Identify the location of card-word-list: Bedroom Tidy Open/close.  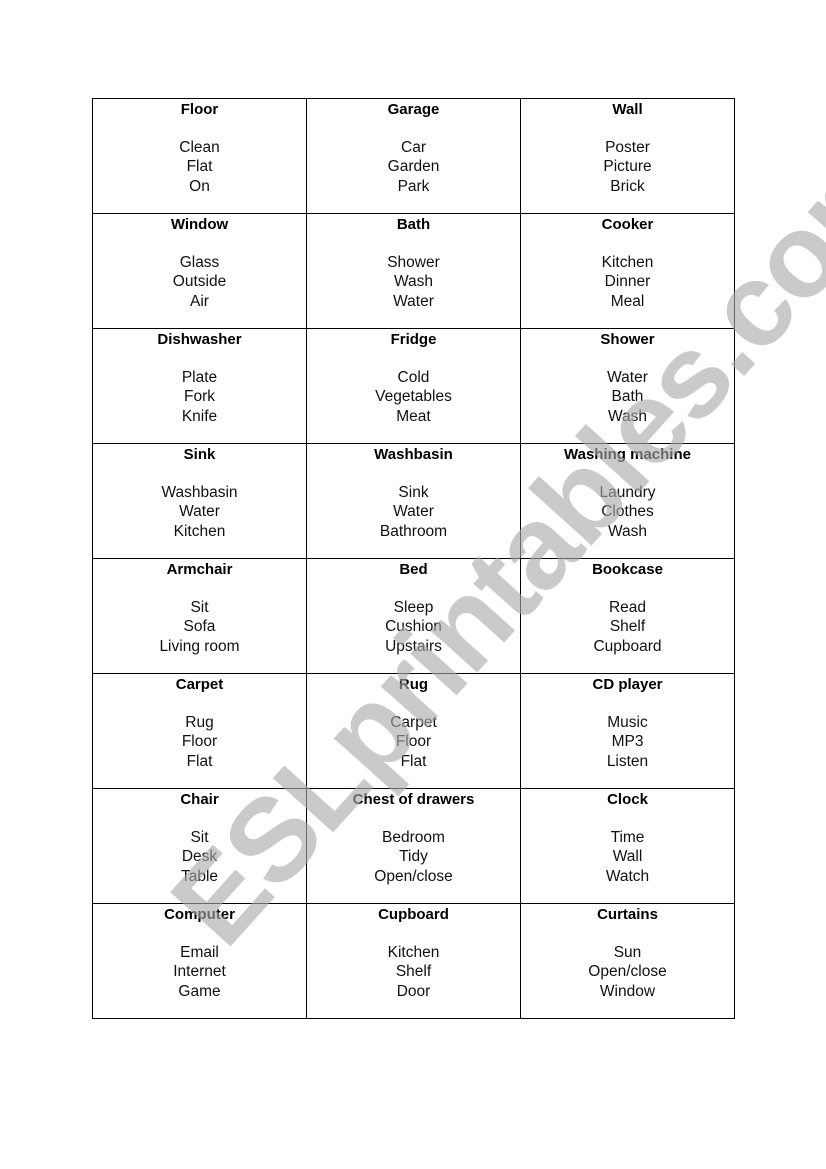
(413, 857).